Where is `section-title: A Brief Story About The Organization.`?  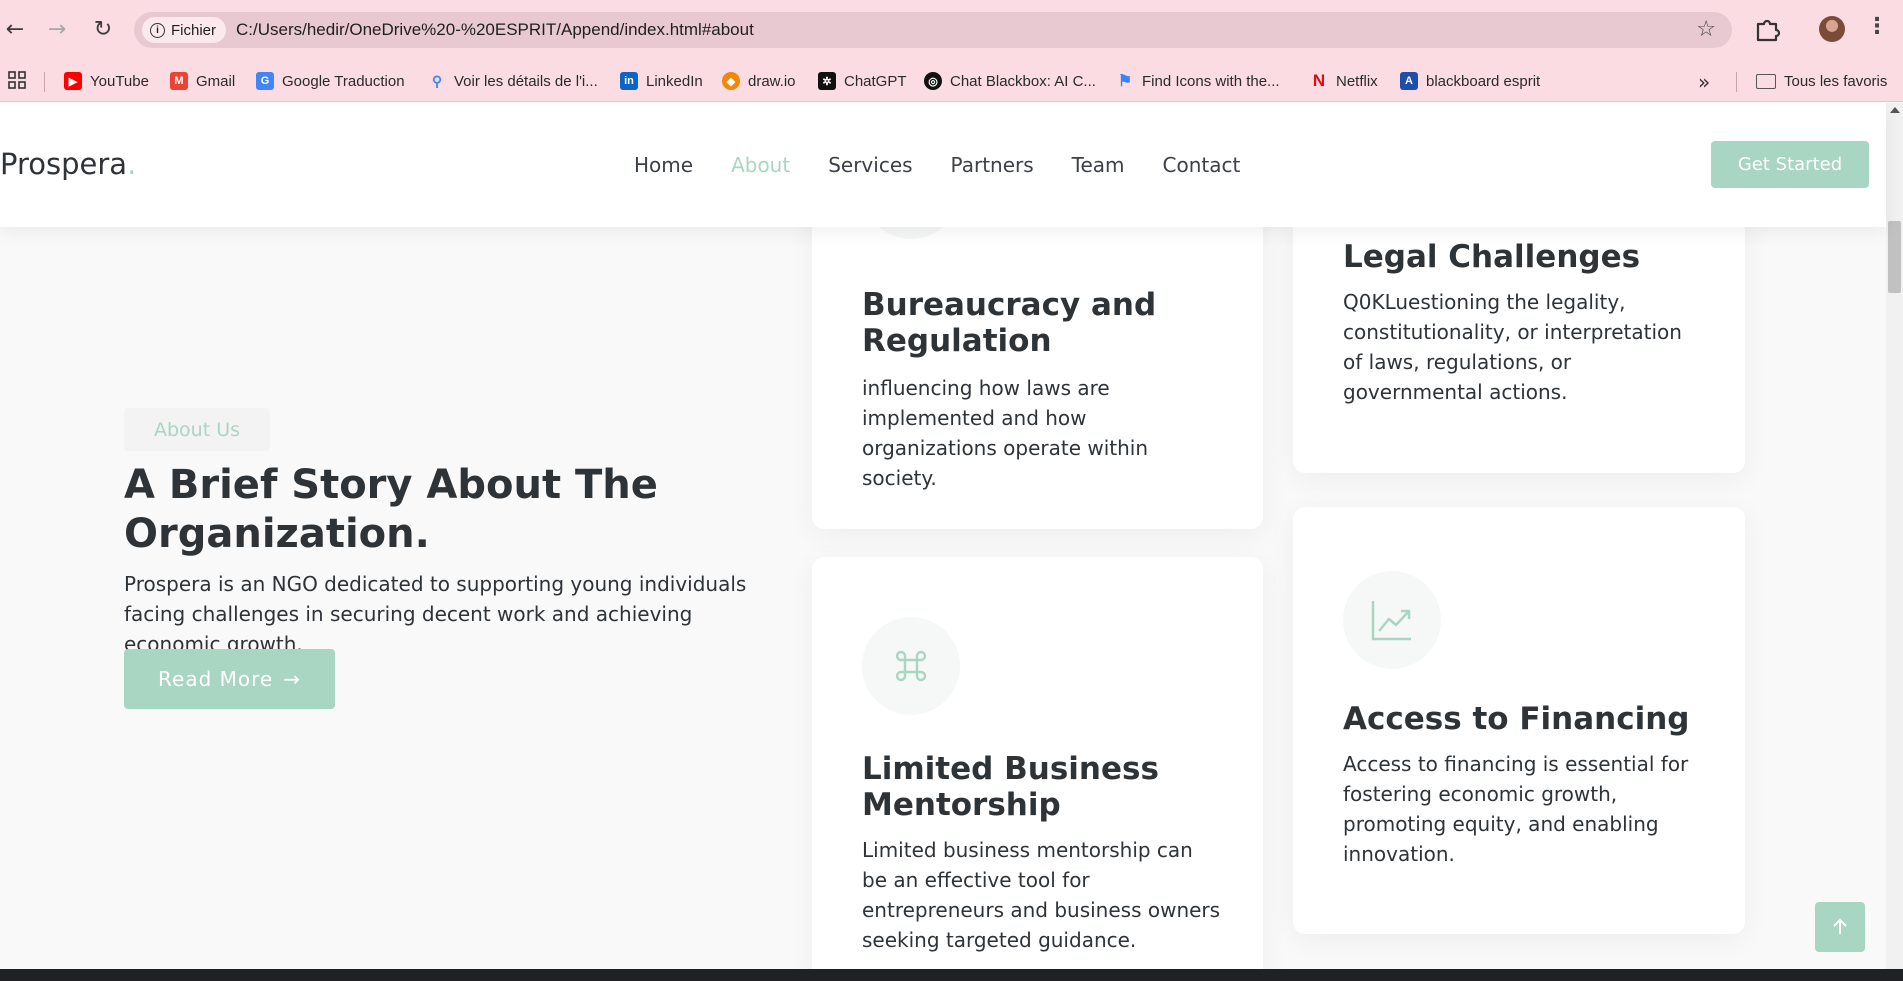 section-title: A Brief Story About The Organization. is located at coordinates (391, 509).